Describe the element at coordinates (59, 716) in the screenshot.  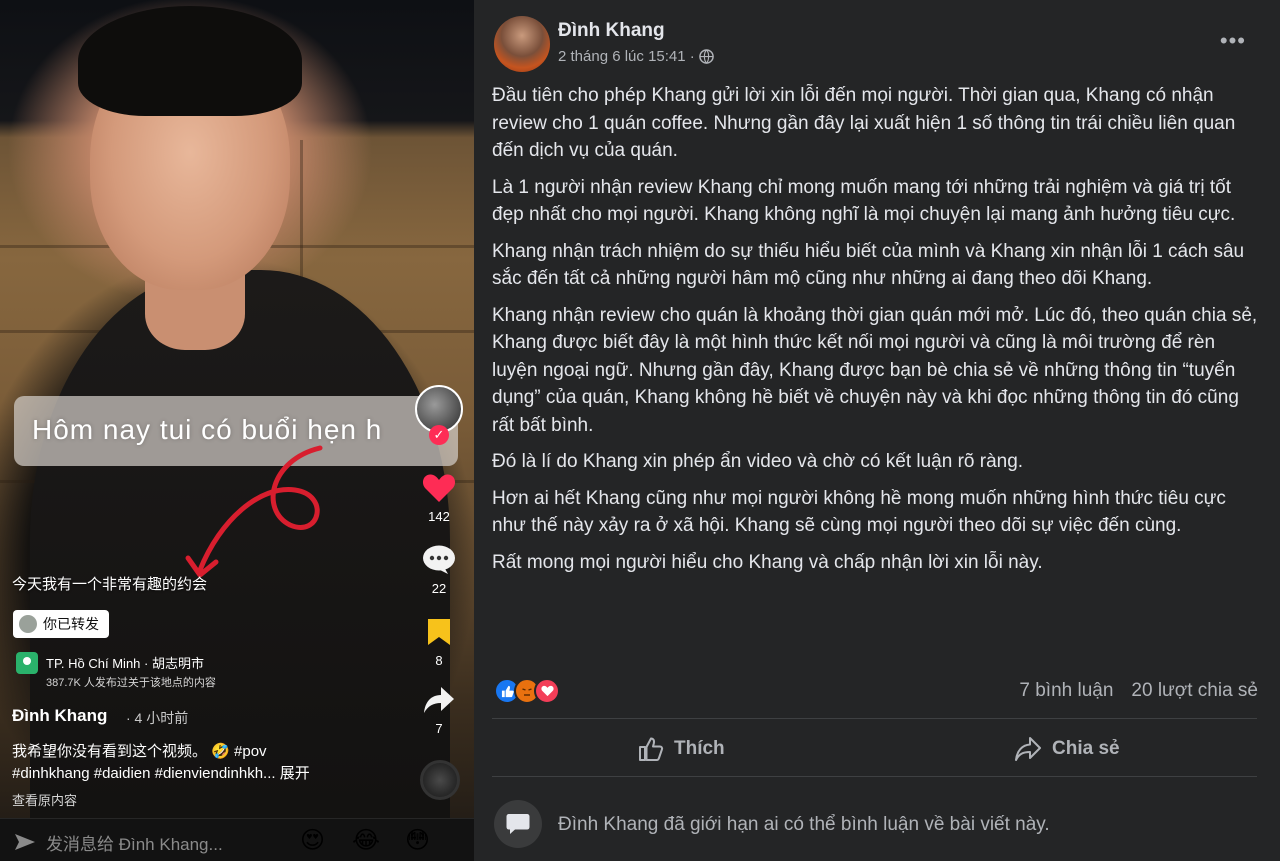
I see `video-author-name: Đình Khang` at that location.